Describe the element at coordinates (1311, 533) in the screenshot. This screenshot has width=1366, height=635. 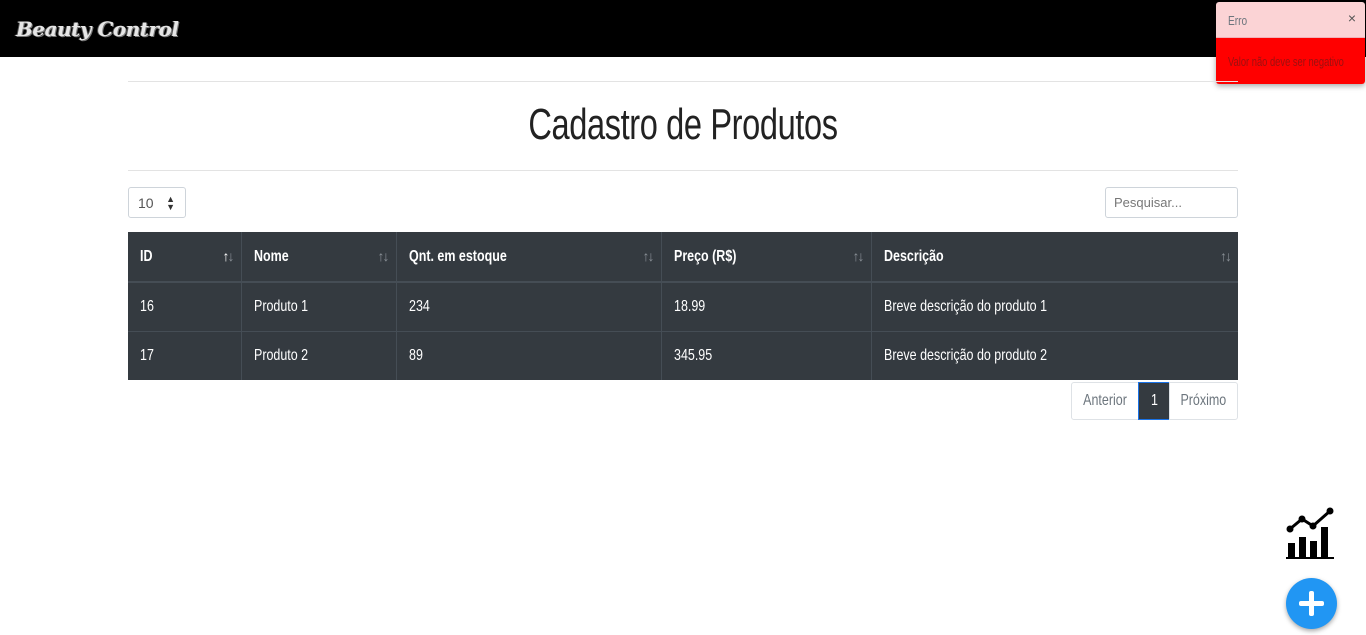
I see `chart-line-icon` at that location.